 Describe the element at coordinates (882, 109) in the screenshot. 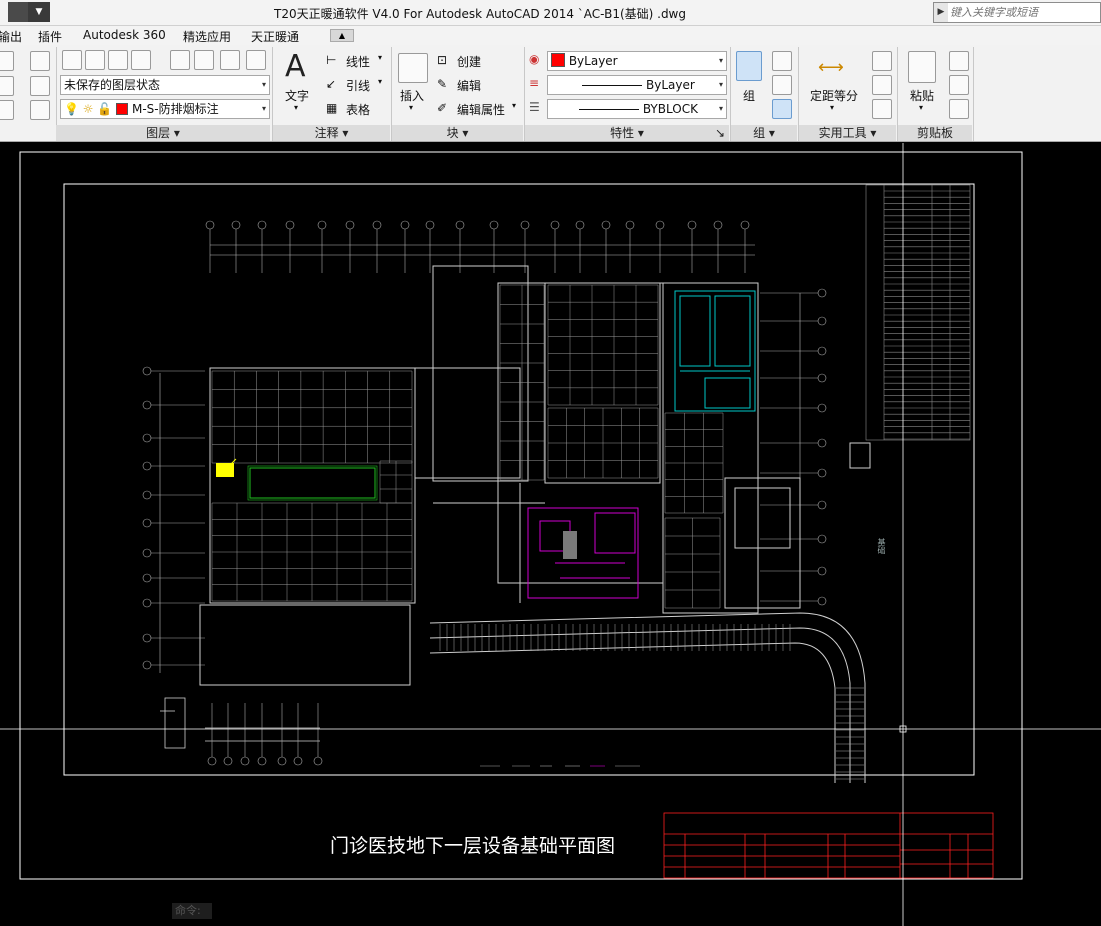

I see `calculator-icon` at that location.